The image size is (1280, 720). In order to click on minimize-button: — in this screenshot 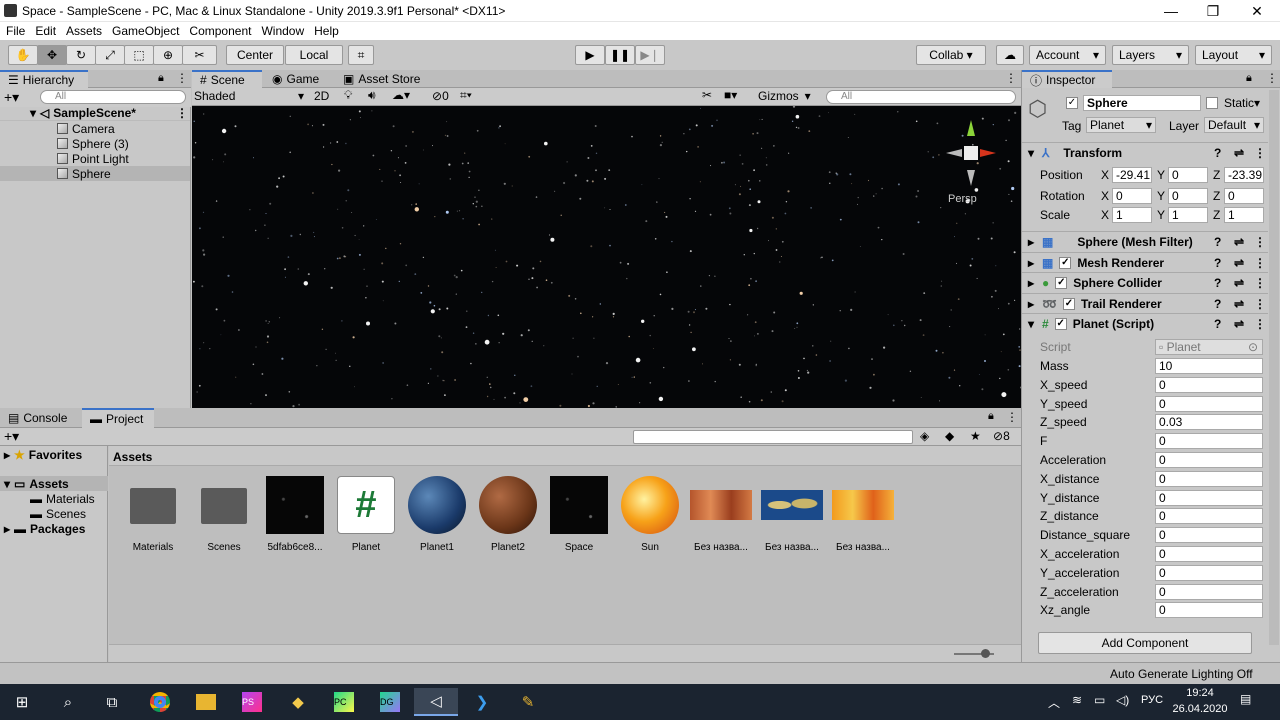, I will do `click(1171, 11)`.